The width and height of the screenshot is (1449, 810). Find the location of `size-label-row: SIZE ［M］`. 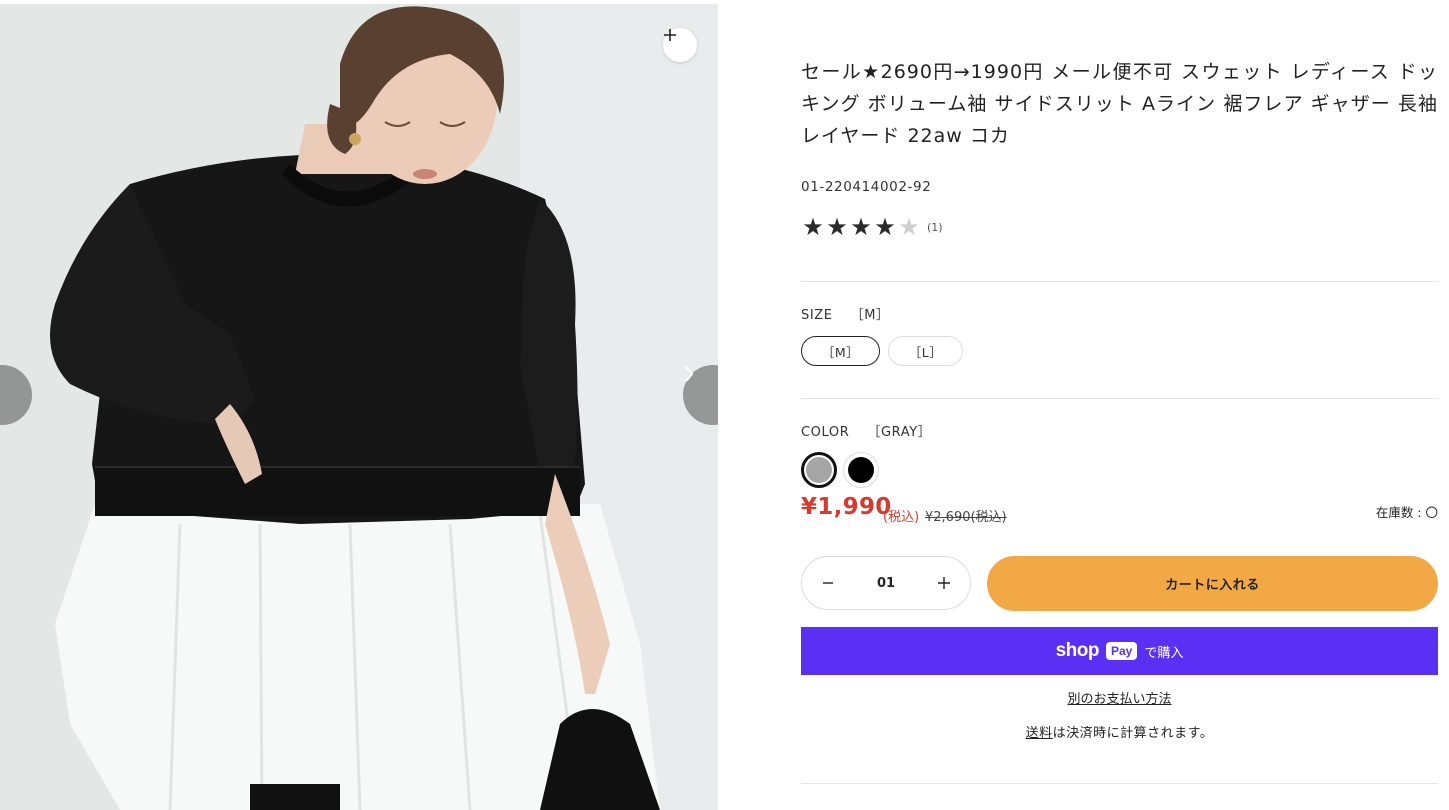

size-label-row: SIZE ［M］ is located at coordinates (845, 313).